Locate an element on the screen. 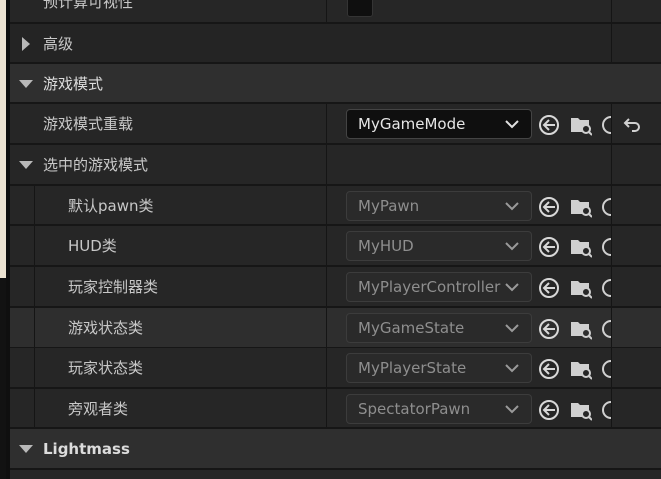  dropdown-value: MyPawn is located at coordinates (389, 206).